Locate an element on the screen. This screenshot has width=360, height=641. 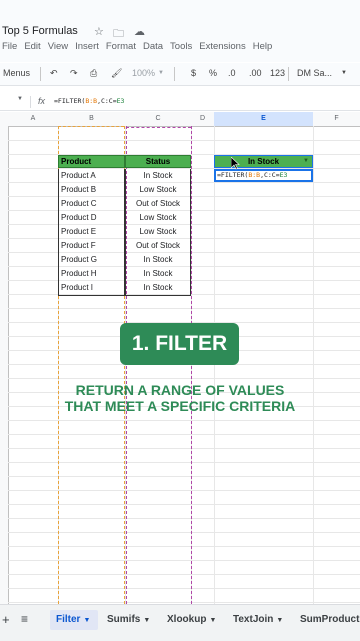
menu-format: Format is located at coordinates (121, 46).